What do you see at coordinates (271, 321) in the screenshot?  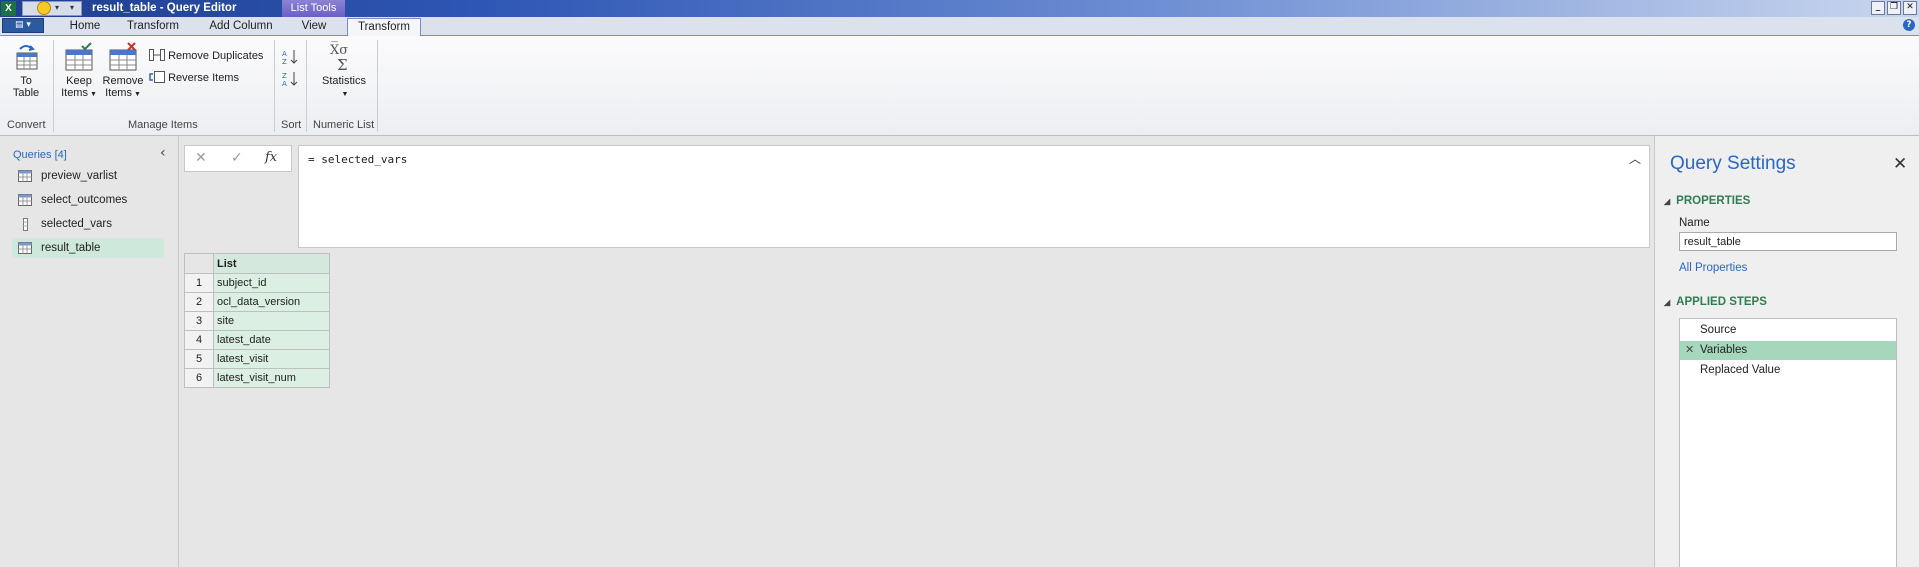 I see `grid-cell: site` at bounding box center [271, 321].